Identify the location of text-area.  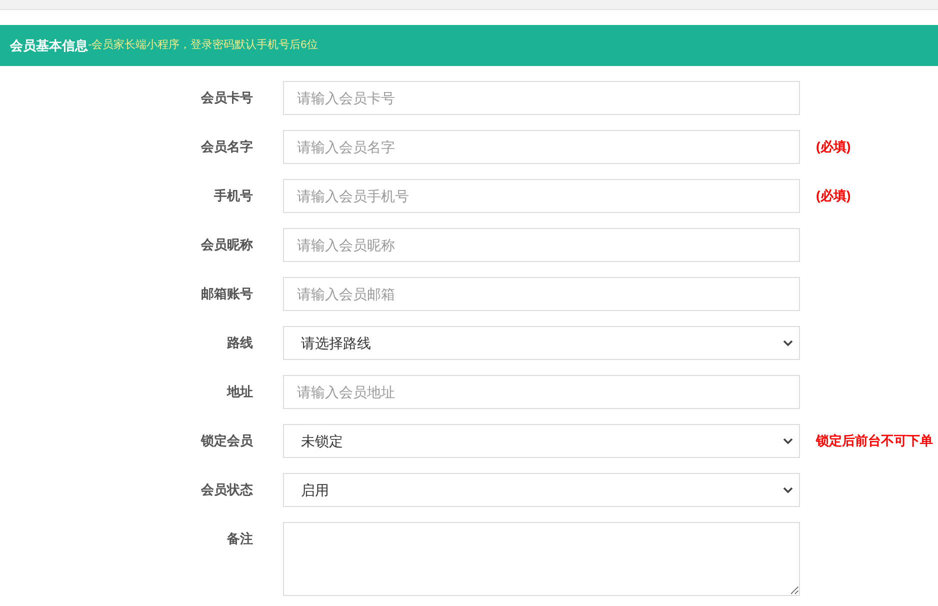
(541, 559).